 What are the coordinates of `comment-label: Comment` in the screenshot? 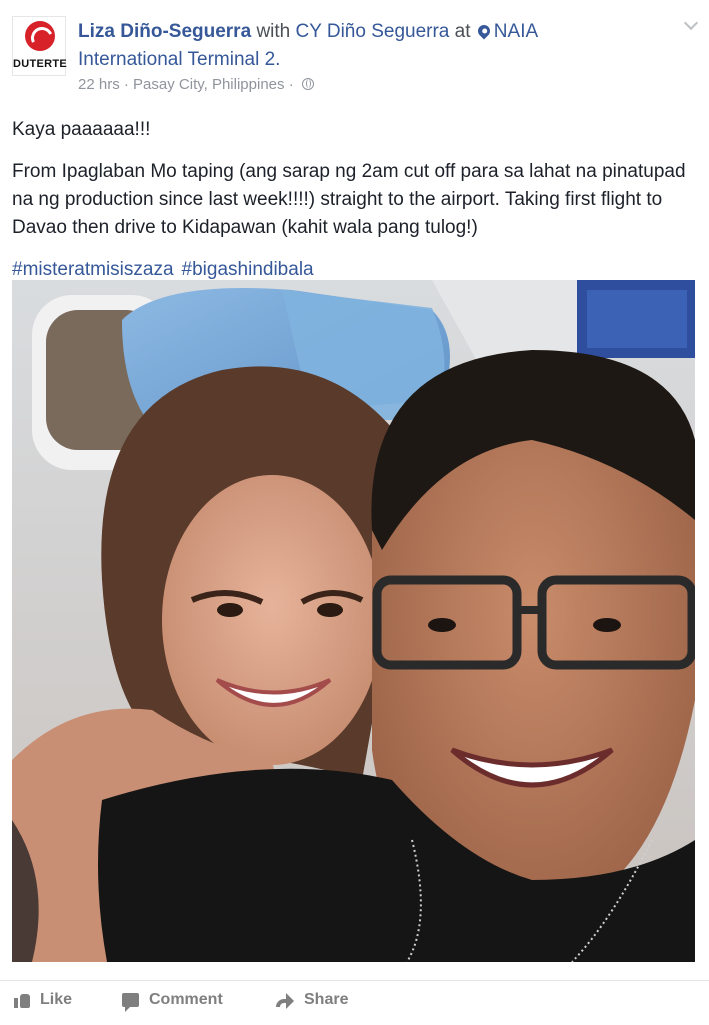 It's located at (186, 999).